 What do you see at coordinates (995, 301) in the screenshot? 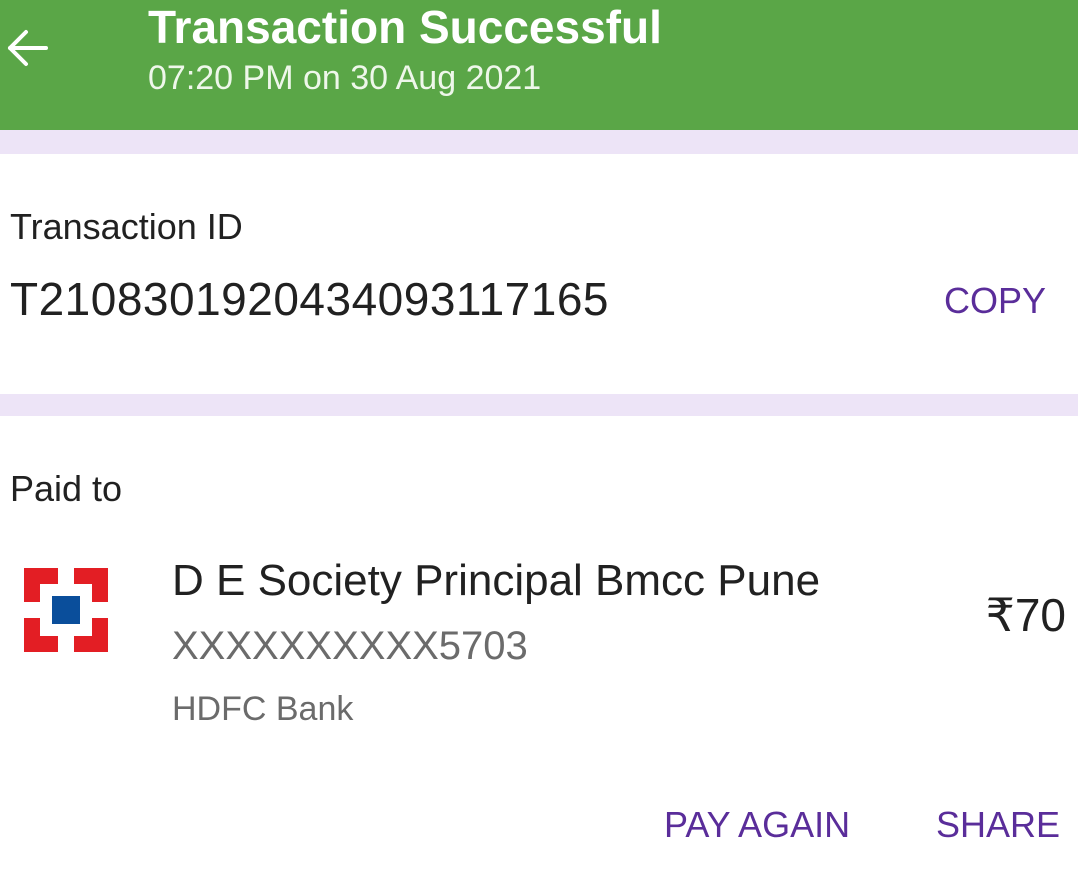
I see `copy-button: COPY` at bounding box center [995, 301].